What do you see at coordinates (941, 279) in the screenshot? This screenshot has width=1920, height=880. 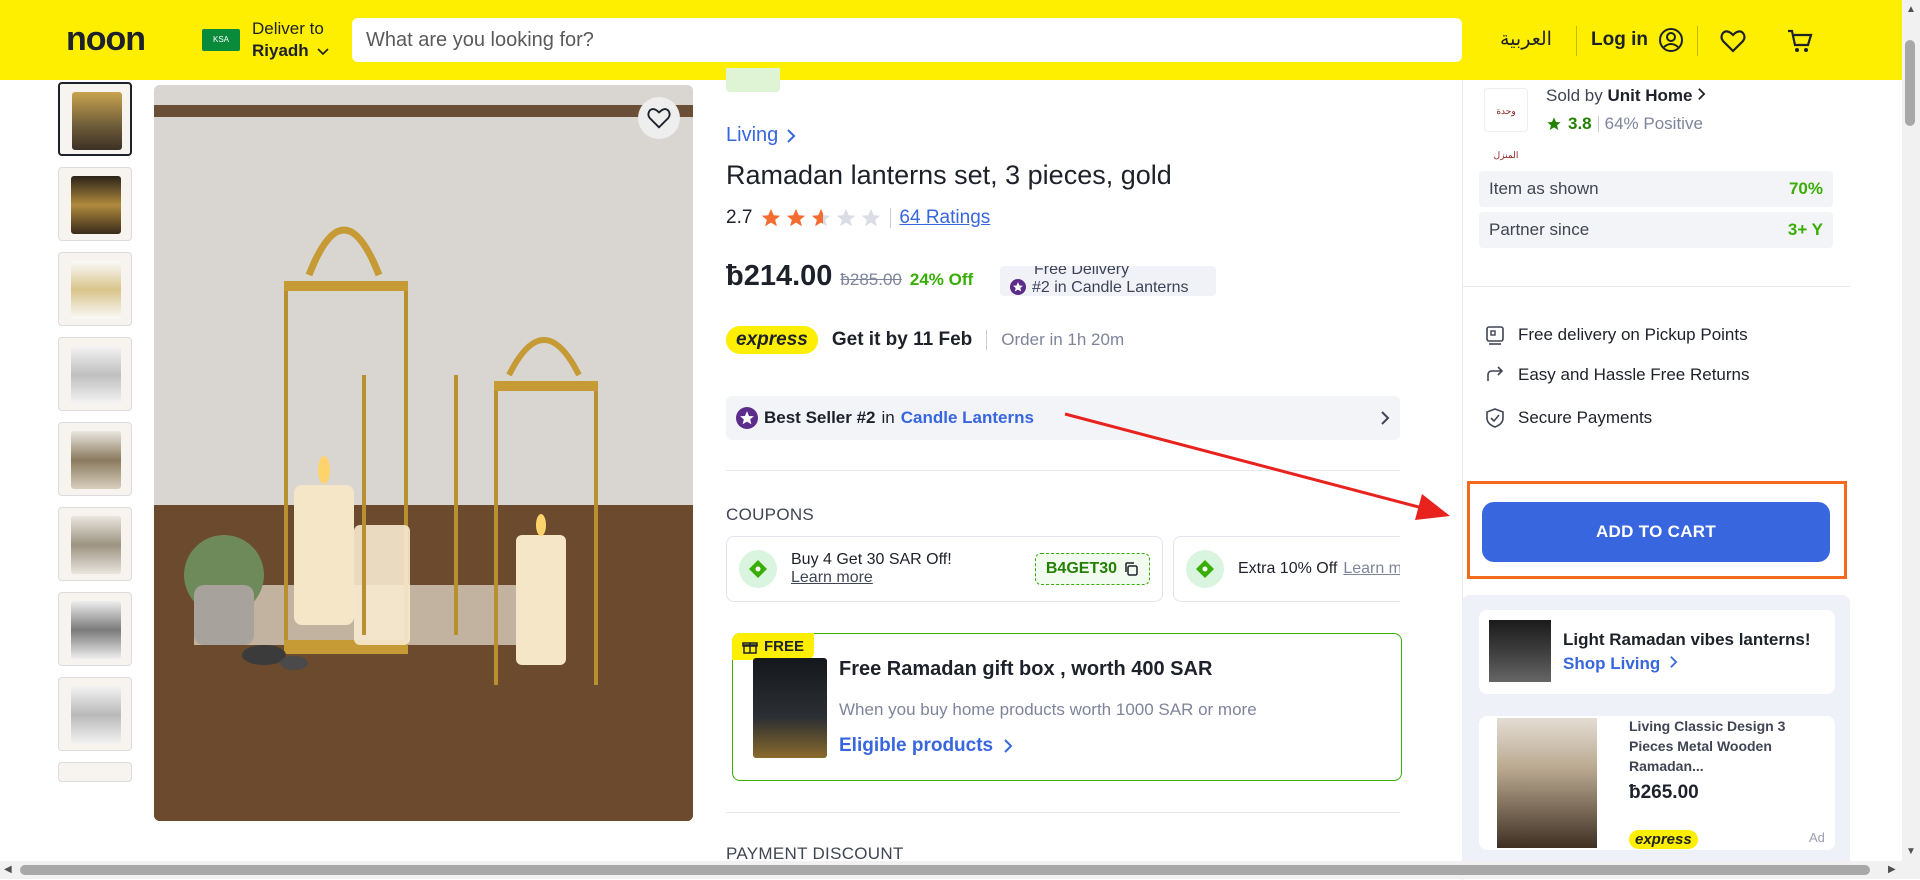 I see `discount-badge: 24% Off` at bounding box center [941, 279].